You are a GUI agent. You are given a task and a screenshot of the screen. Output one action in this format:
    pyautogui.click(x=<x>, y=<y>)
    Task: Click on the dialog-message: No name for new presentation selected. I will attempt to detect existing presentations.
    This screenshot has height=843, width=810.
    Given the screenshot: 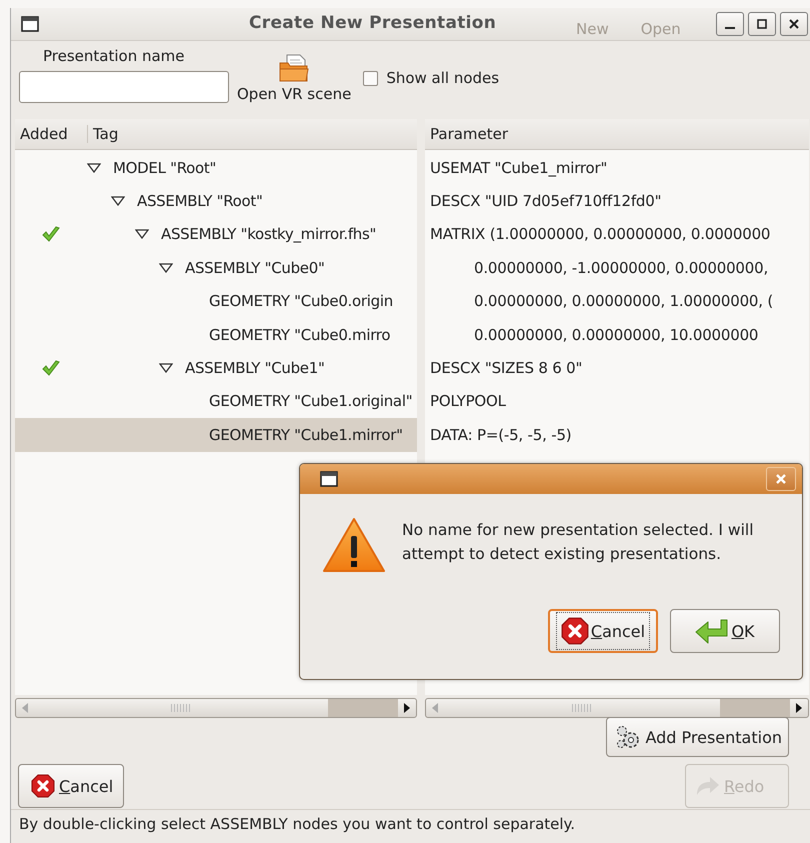 What is the action you would take?
    pyautogui.click(x=578, y=542)
    